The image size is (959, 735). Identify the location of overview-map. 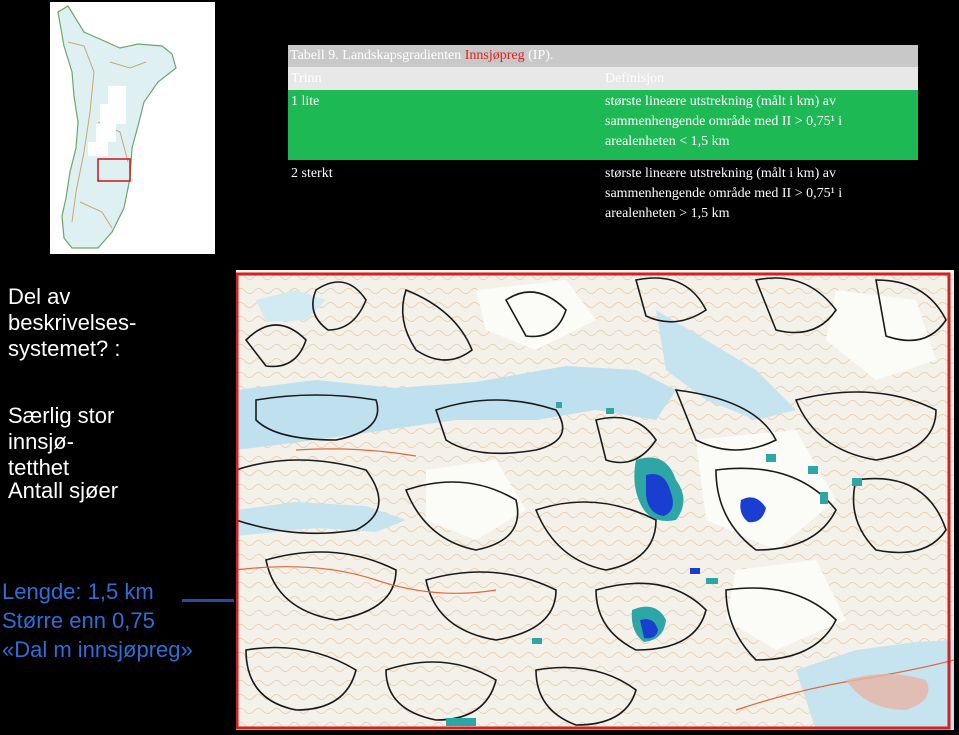
(132, 128).